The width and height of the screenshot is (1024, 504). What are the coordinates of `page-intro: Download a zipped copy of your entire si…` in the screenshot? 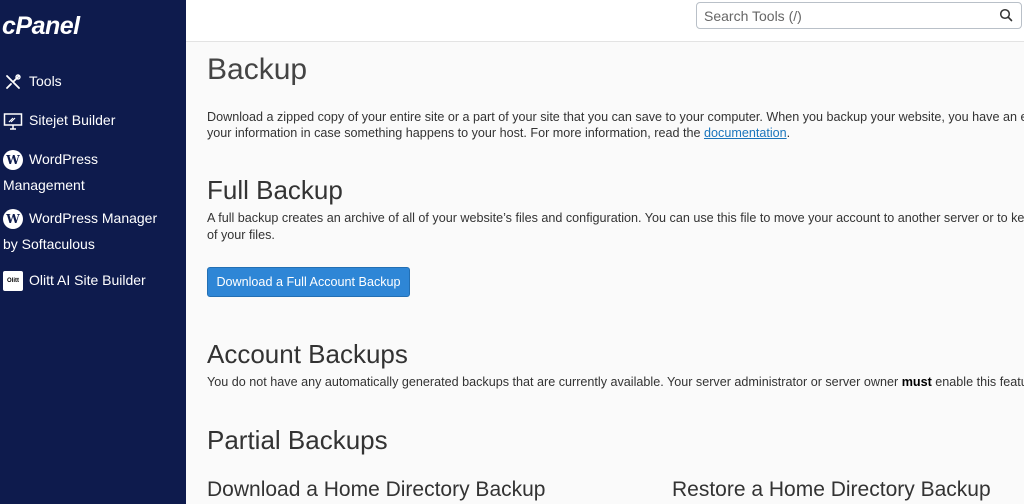 It's located at (615, 125).